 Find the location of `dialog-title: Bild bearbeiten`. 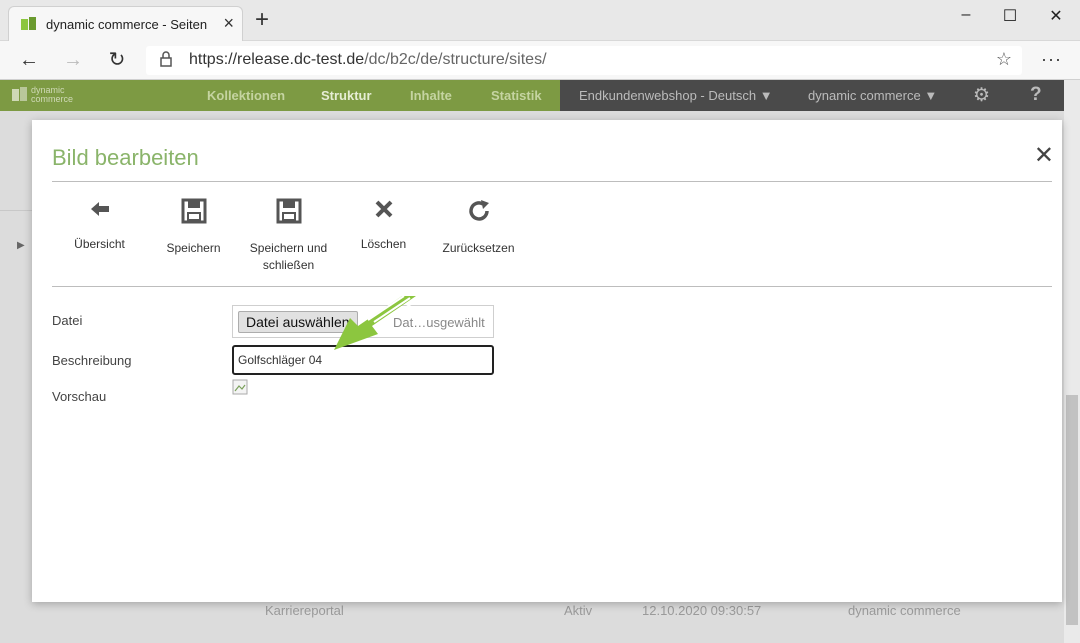

dialog-title: Bild bearbeiten is located at coordinates (125, 157).